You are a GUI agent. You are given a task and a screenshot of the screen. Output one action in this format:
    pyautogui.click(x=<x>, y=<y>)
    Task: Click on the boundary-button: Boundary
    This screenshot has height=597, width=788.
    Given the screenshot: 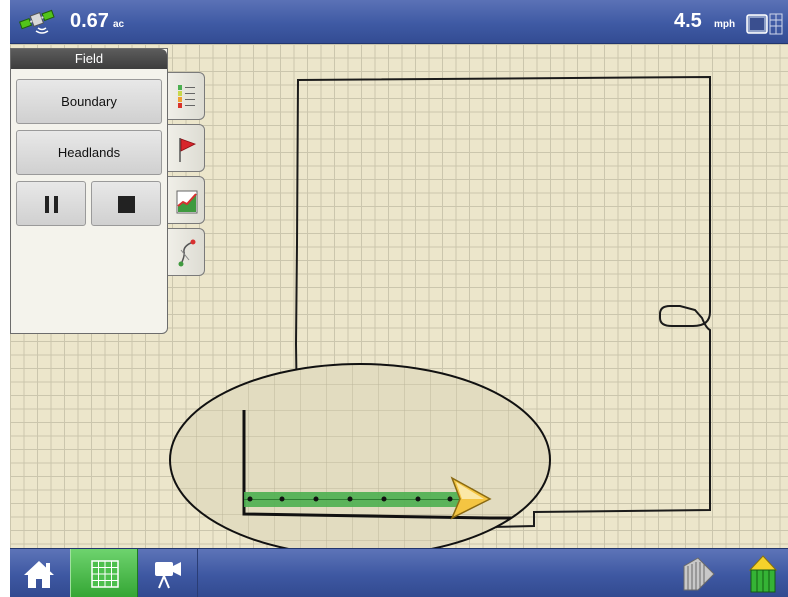 What is the action you would take?
    pyautogui.click(x=89, y=101)
    